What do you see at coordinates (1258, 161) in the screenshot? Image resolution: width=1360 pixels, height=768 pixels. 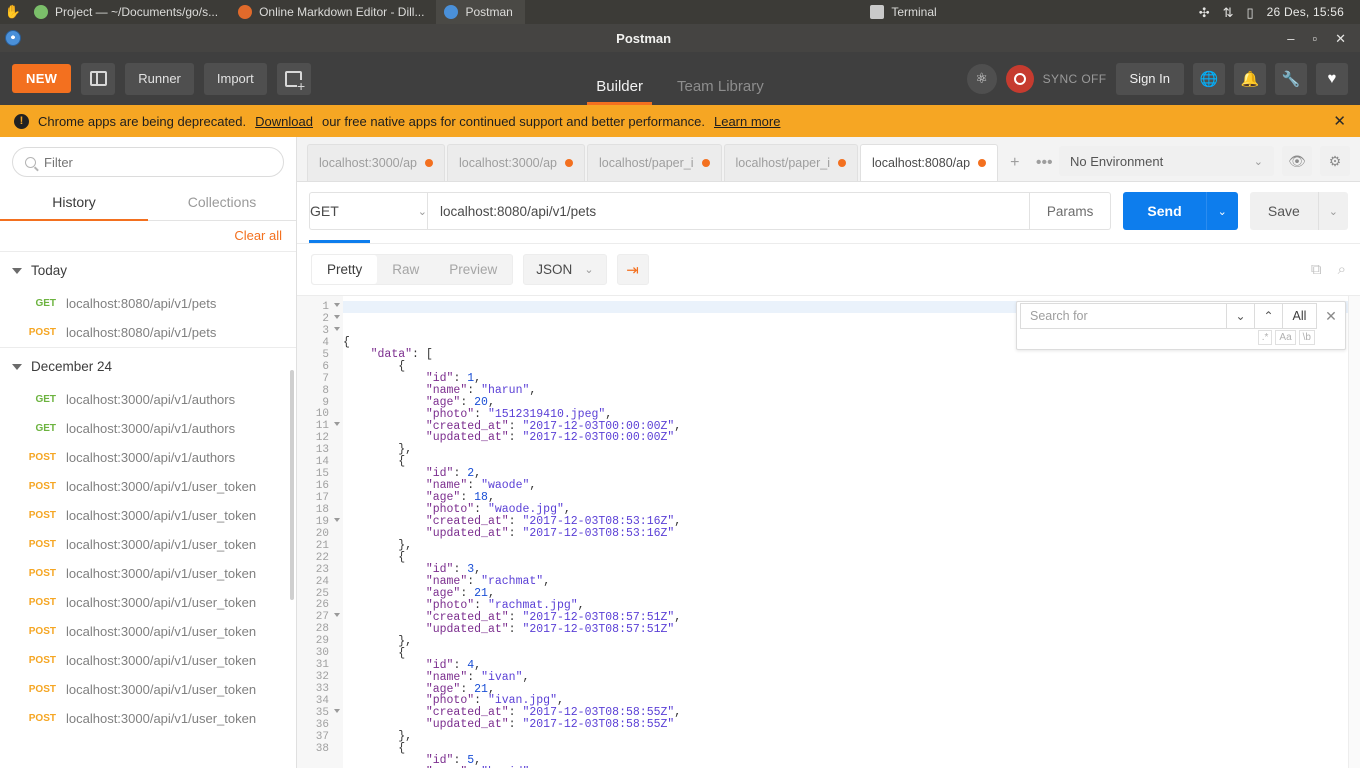 I see `chevron-down-icon: ⌄` at bounding box center [1258, 161].